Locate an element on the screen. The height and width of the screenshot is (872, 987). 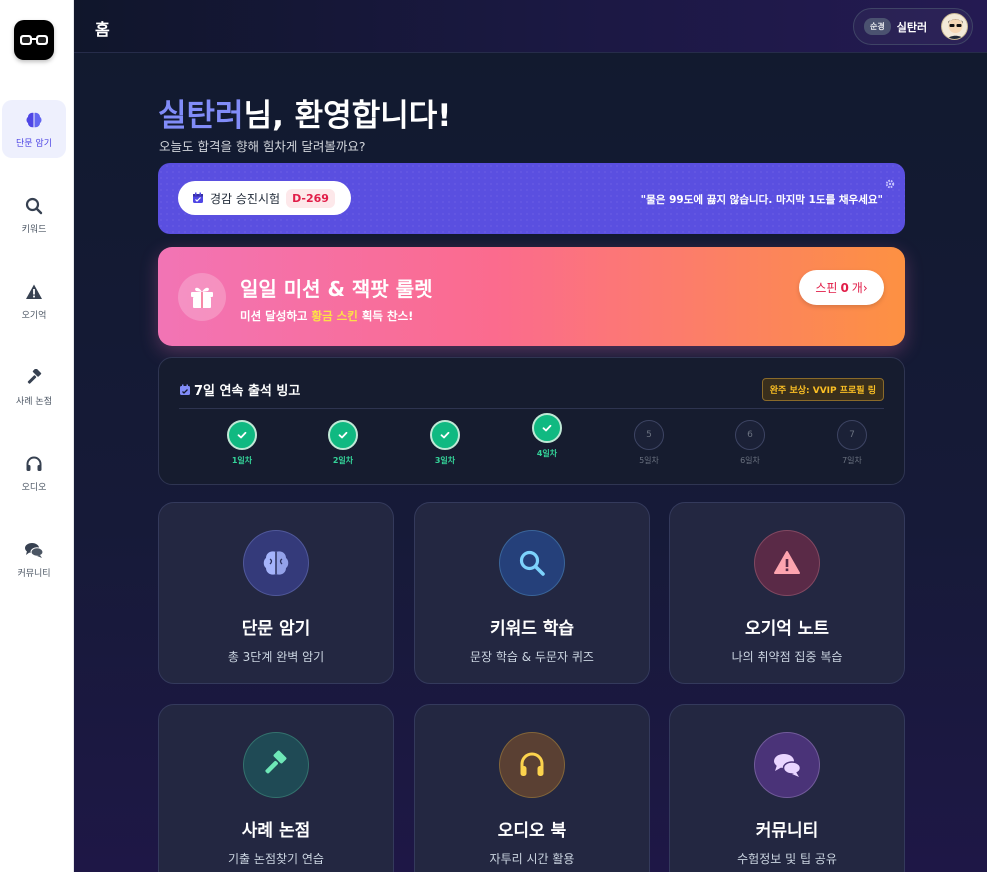
sidebar-item-community: 커뮤니티 is located at coordinates (34, 559).